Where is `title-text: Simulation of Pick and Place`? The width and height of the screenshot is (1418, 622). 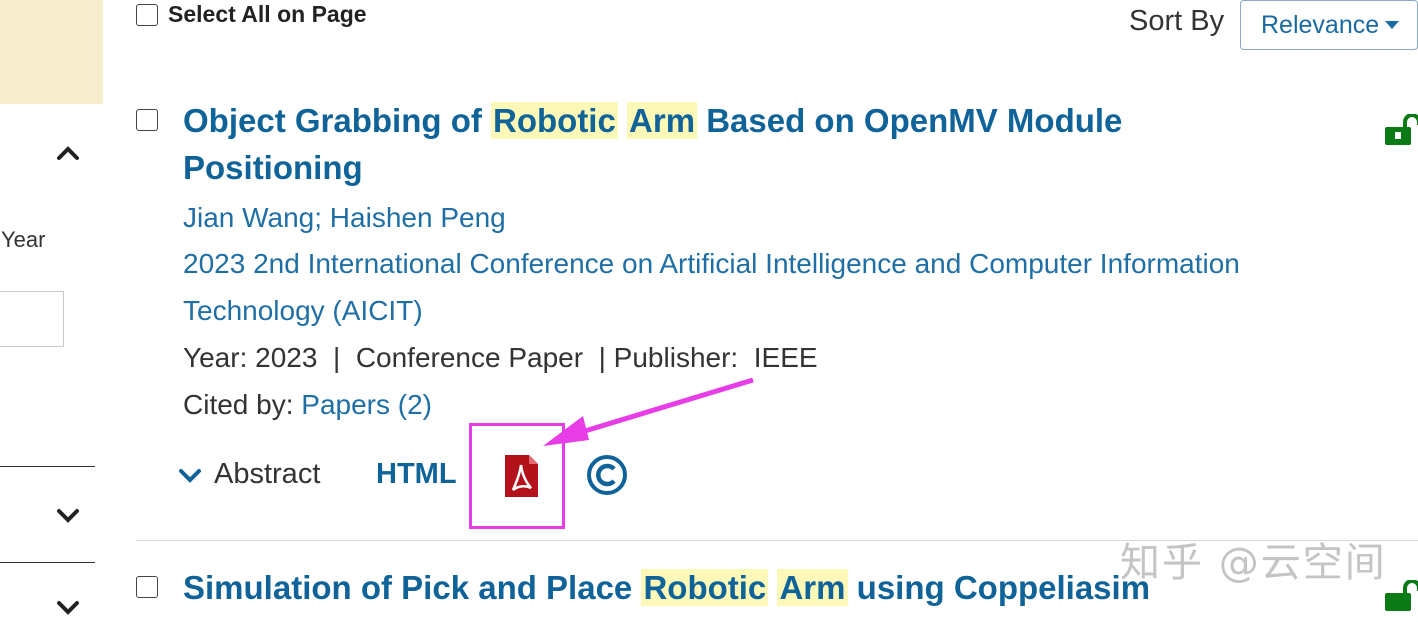
title-text: Simulation of Pick and Place is located at coordinates (412, 587).